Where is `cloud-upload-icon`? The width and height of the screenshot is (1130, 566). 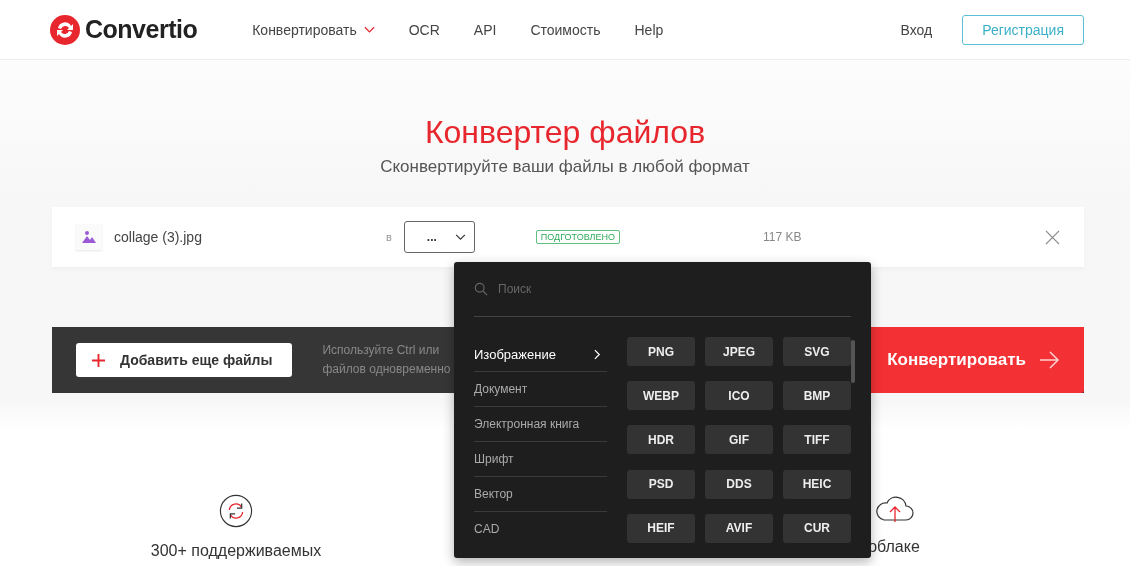
cloud-upload-icon is located at coordinates (894, 509).